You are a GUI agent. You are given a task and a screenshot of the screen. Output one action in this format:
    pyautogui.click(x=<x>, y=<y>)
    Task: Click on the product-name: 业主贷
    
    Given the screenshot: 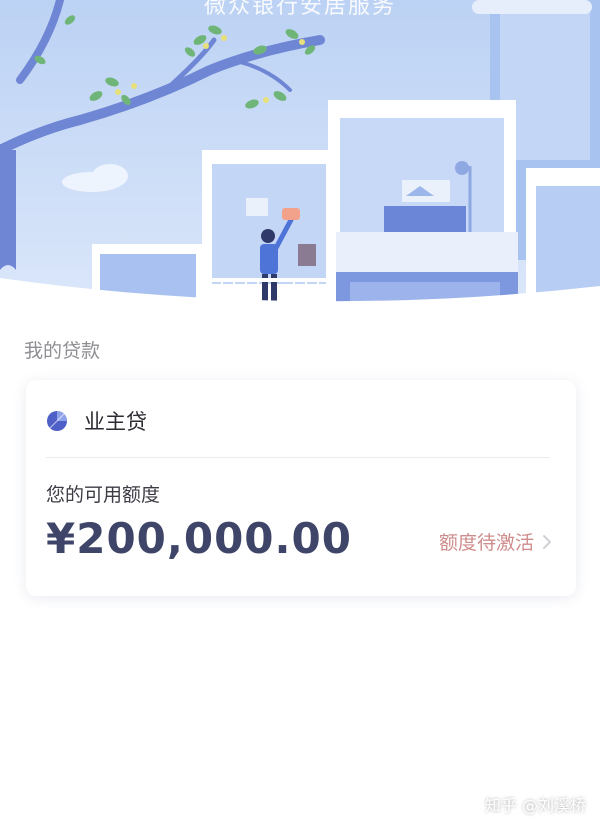 What is the action you would take?
    pyautogui.click(x=115, y=422)
    